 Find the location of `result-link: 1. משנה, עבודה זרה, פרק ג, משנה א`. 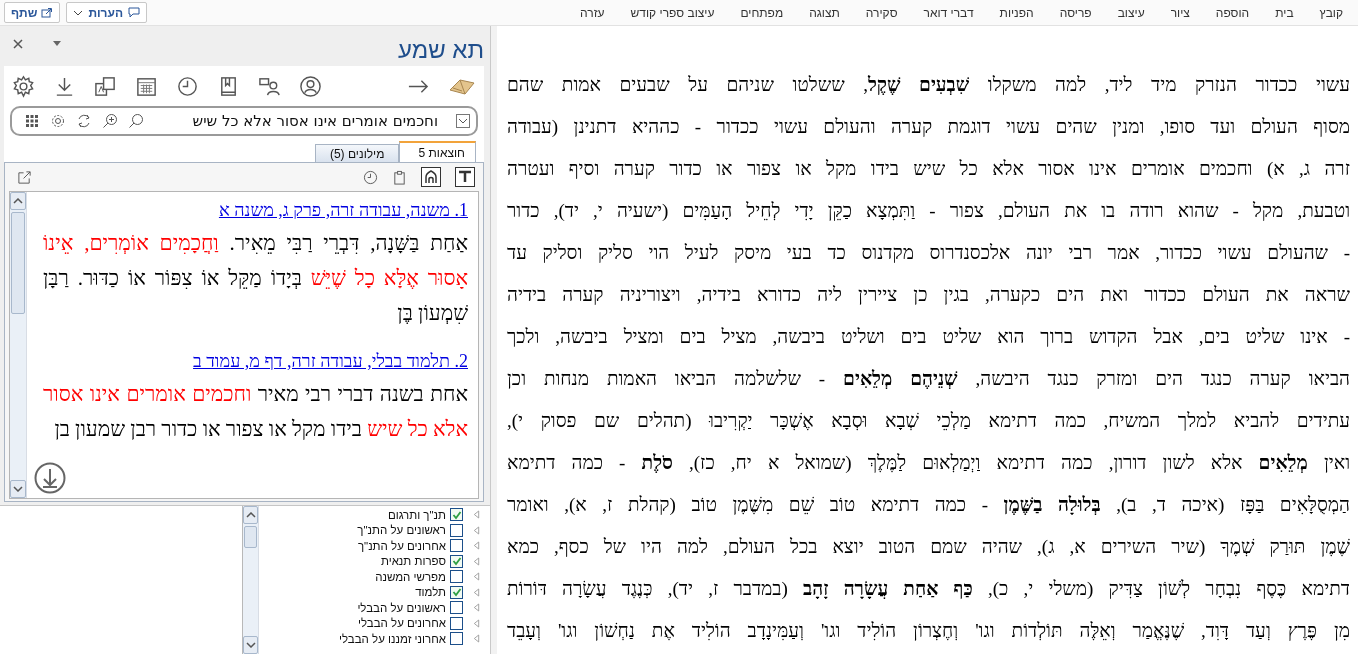

result-link: 1. משנה, עבודה זרה, פרק ג, משנה א is located at coordinates (255, 210).